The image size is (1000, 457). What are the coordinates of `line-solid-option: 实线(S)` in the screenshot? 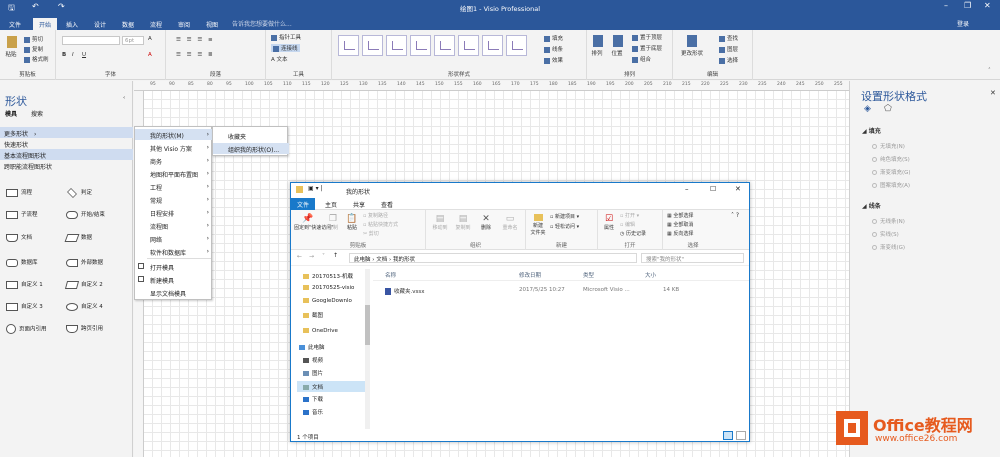 It's located at (885, 234).